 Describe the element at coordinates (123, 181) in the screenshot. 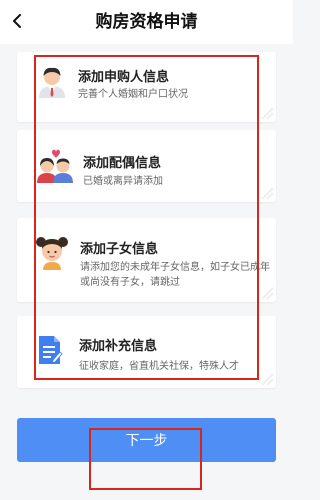

I see `card-desc: 已婚或离异请添加` at that location.